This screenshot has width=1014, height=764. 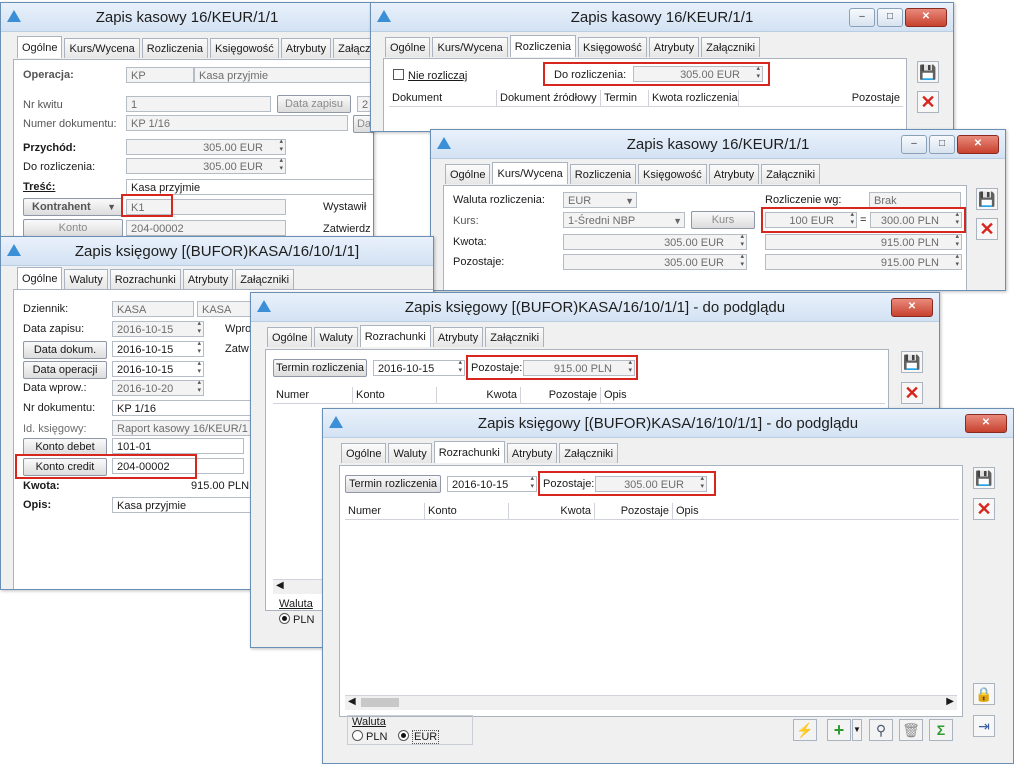 I want to click on waluta-rozliczenia-select: EUR ▼, so click(x=600, y=200).